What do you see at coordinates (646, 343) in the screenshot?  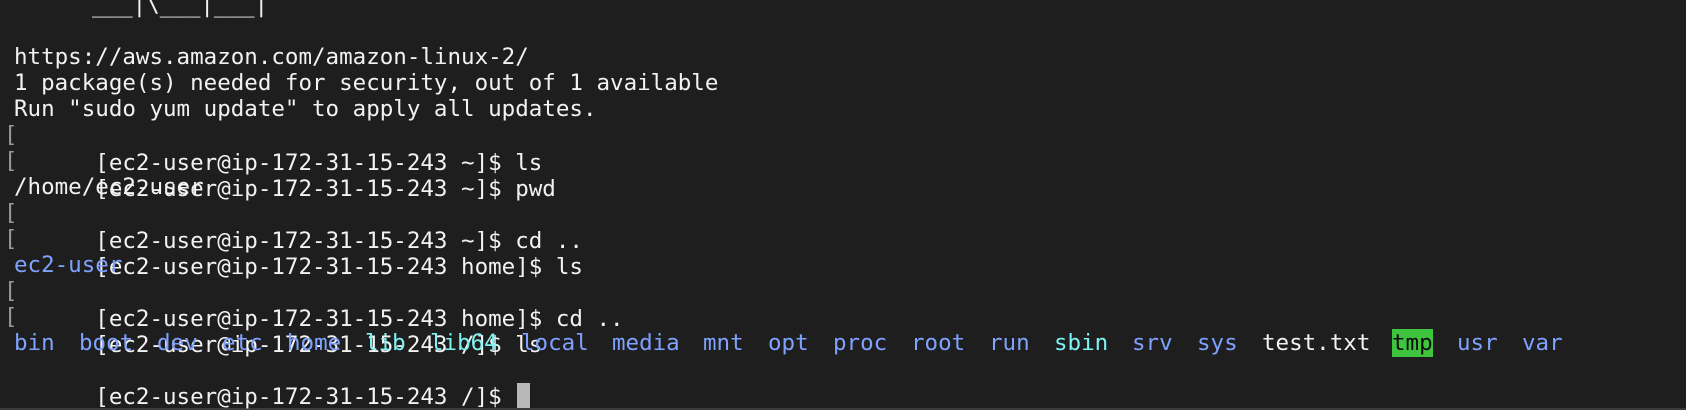 I see `listing-item: media` at bounding box center [646, 343].